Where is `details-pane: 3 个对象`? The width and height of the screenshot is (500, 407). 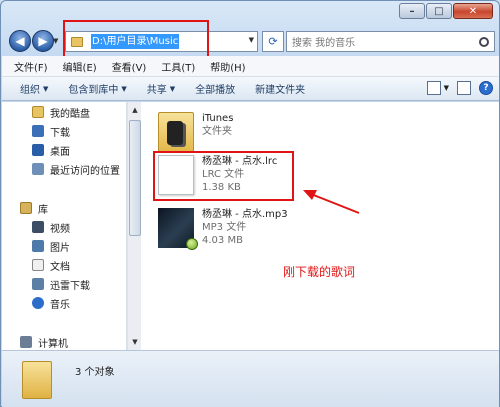 details-pane: 3 个对象 is located at coordinates (250, 378).